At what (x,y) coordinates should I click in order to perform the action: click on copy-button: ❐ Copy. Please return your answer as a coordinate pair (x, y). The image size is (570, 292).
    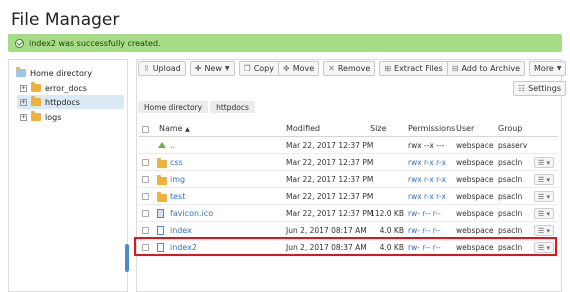
    Looking at the image, I should click on (258, 68).